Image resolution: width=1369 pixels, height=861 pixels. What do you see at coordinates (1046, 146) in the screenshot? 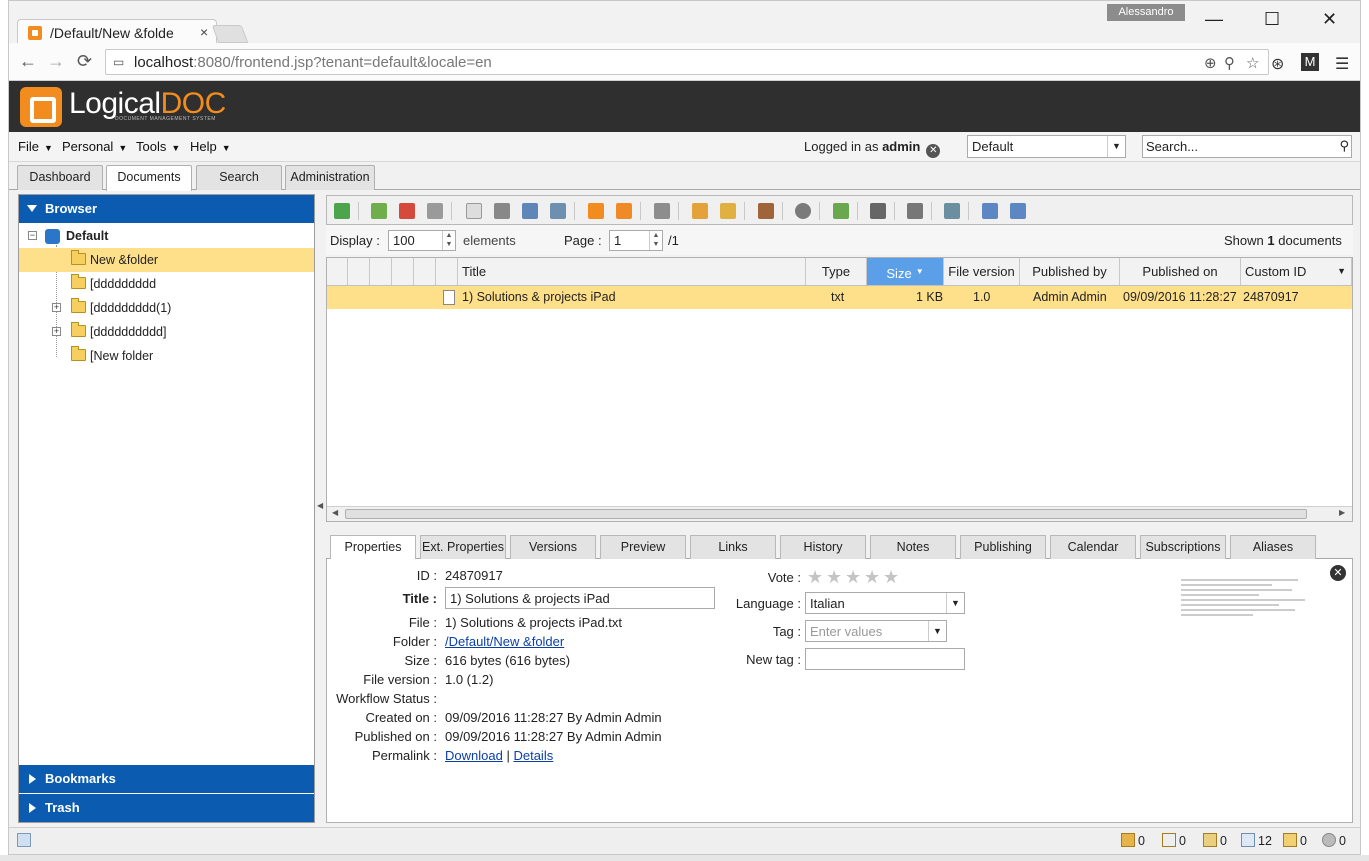
I see `workspace-select: Default ▼` at bounding box center [1046, 146].